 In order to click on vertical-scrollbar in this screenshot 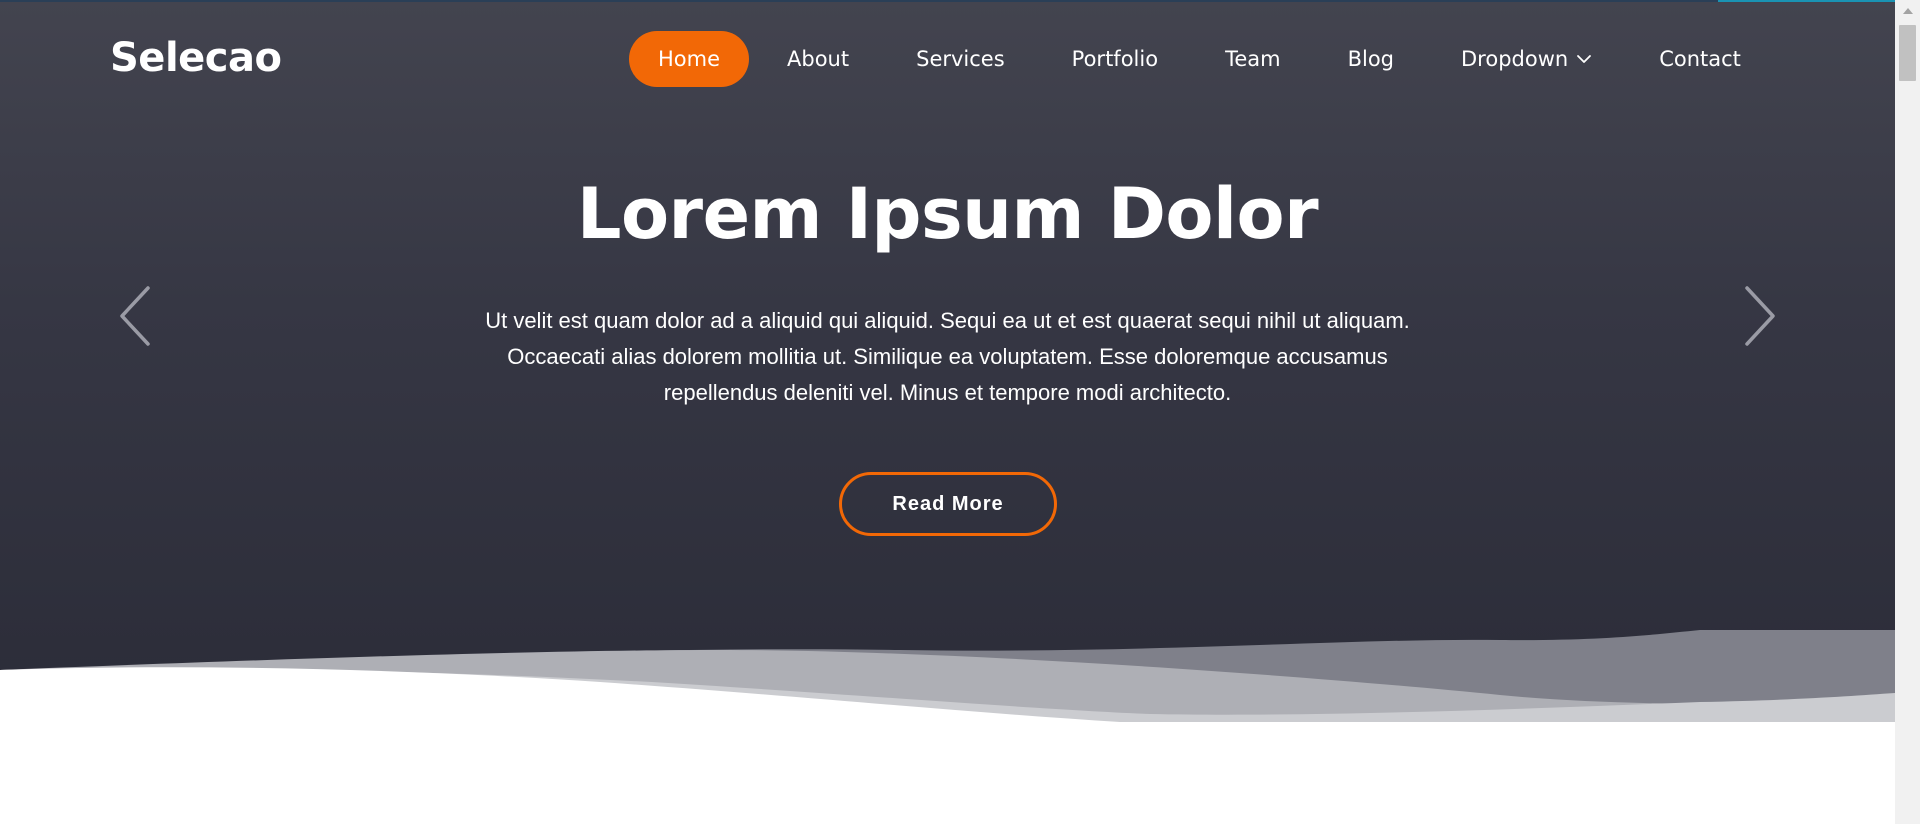, I will do `click(1907, 412)`.